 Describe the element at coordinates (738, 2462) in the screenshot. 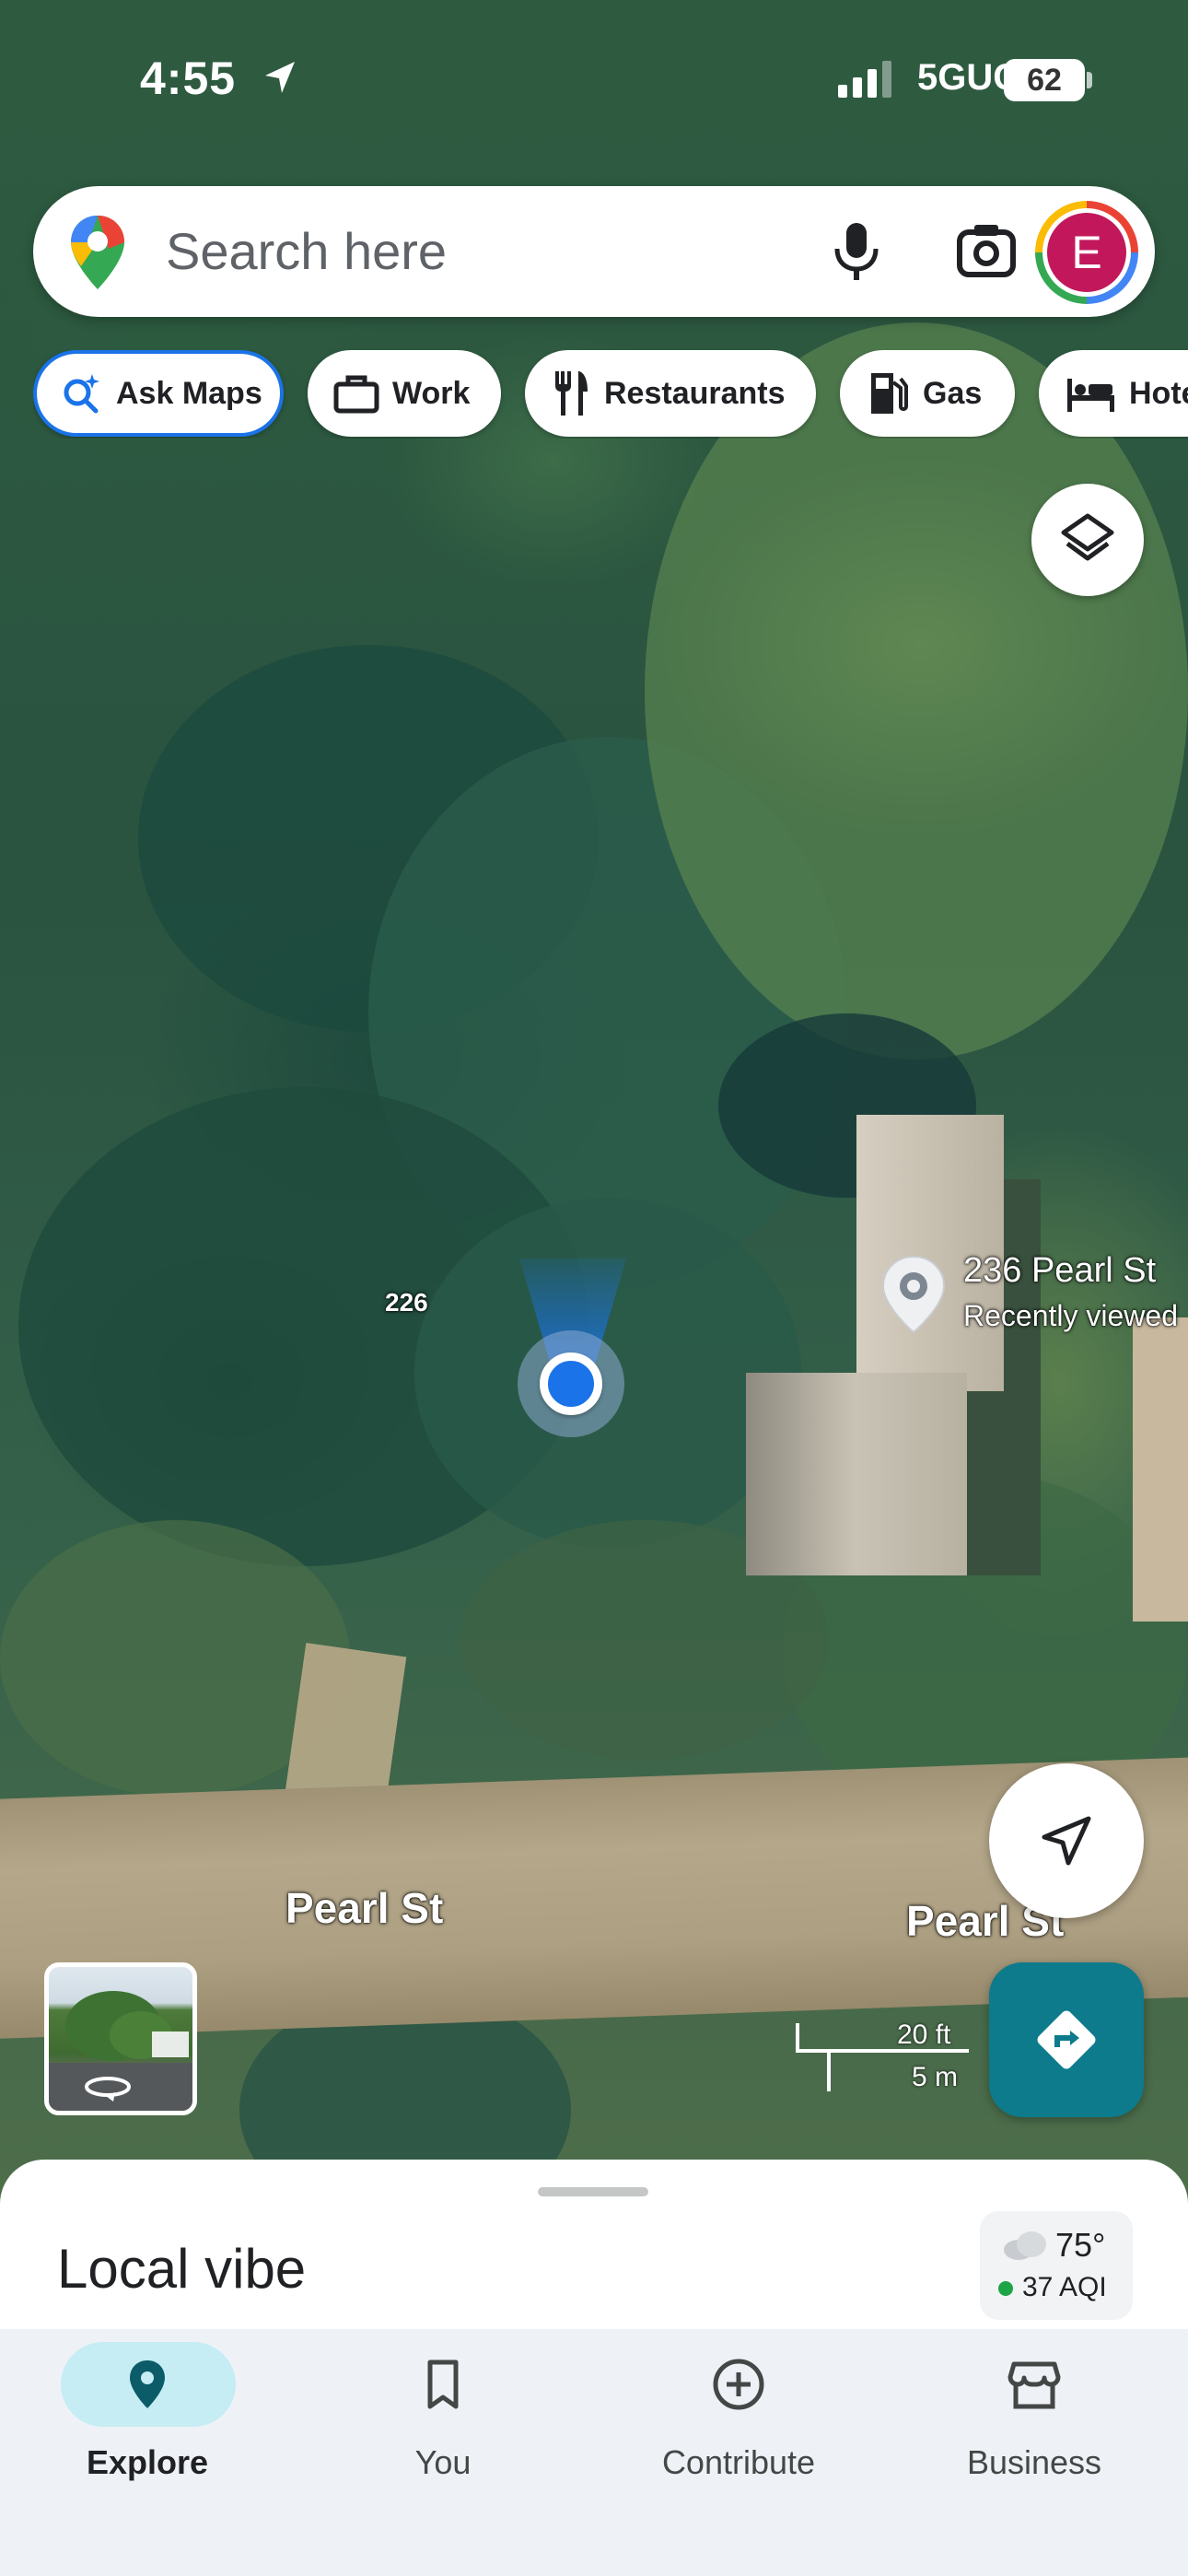

I see `nav-label: Contribute` at that location.